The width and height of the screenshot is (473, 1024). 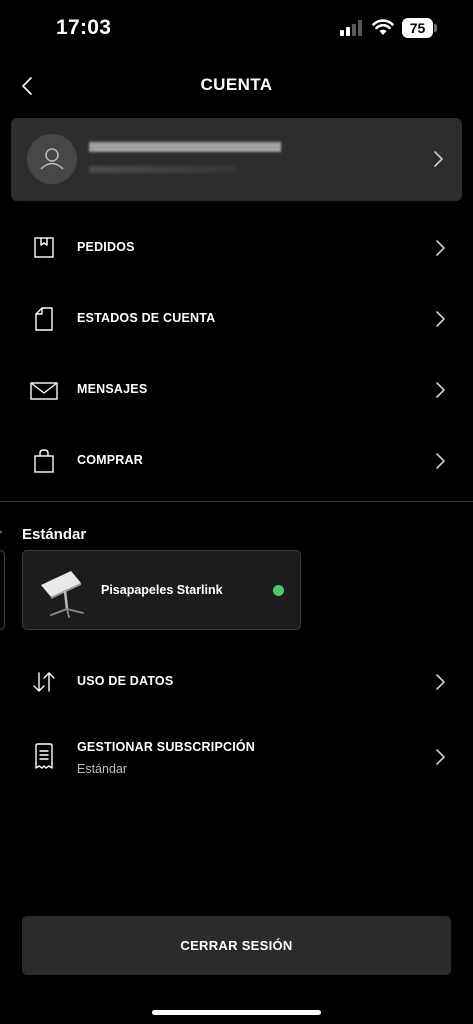 I want to click on home-indicator, so click(x=236, y=1012).